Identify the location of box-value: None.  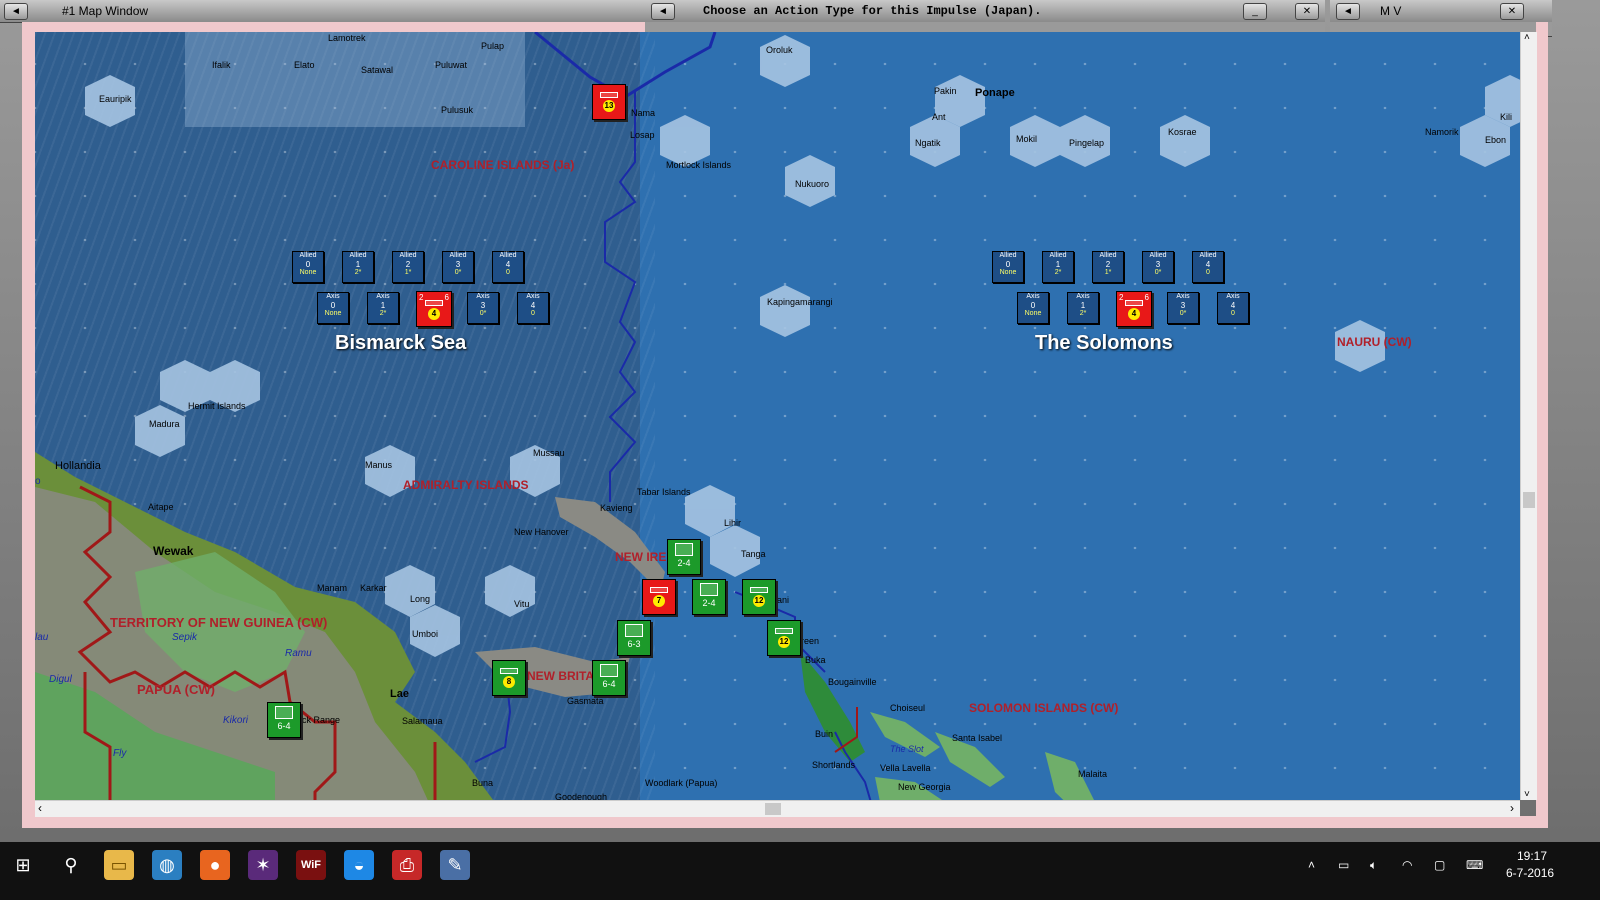
(1033, 313).